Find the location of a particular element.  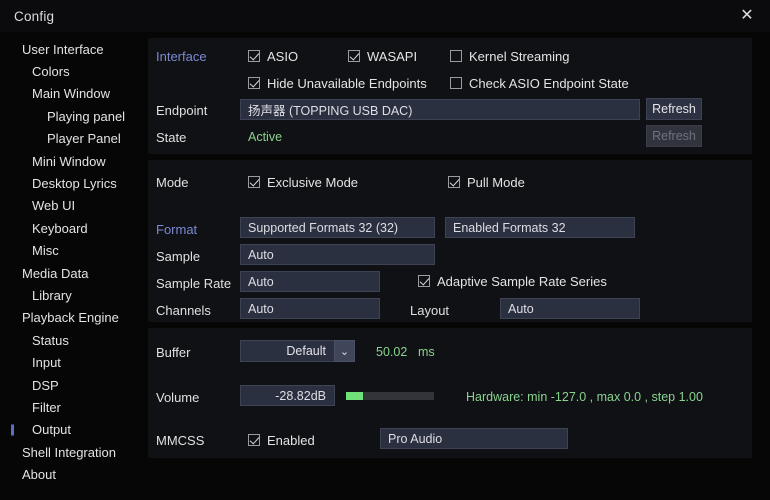

title-bar: Config ✕ is located at coordinates (385, 16).